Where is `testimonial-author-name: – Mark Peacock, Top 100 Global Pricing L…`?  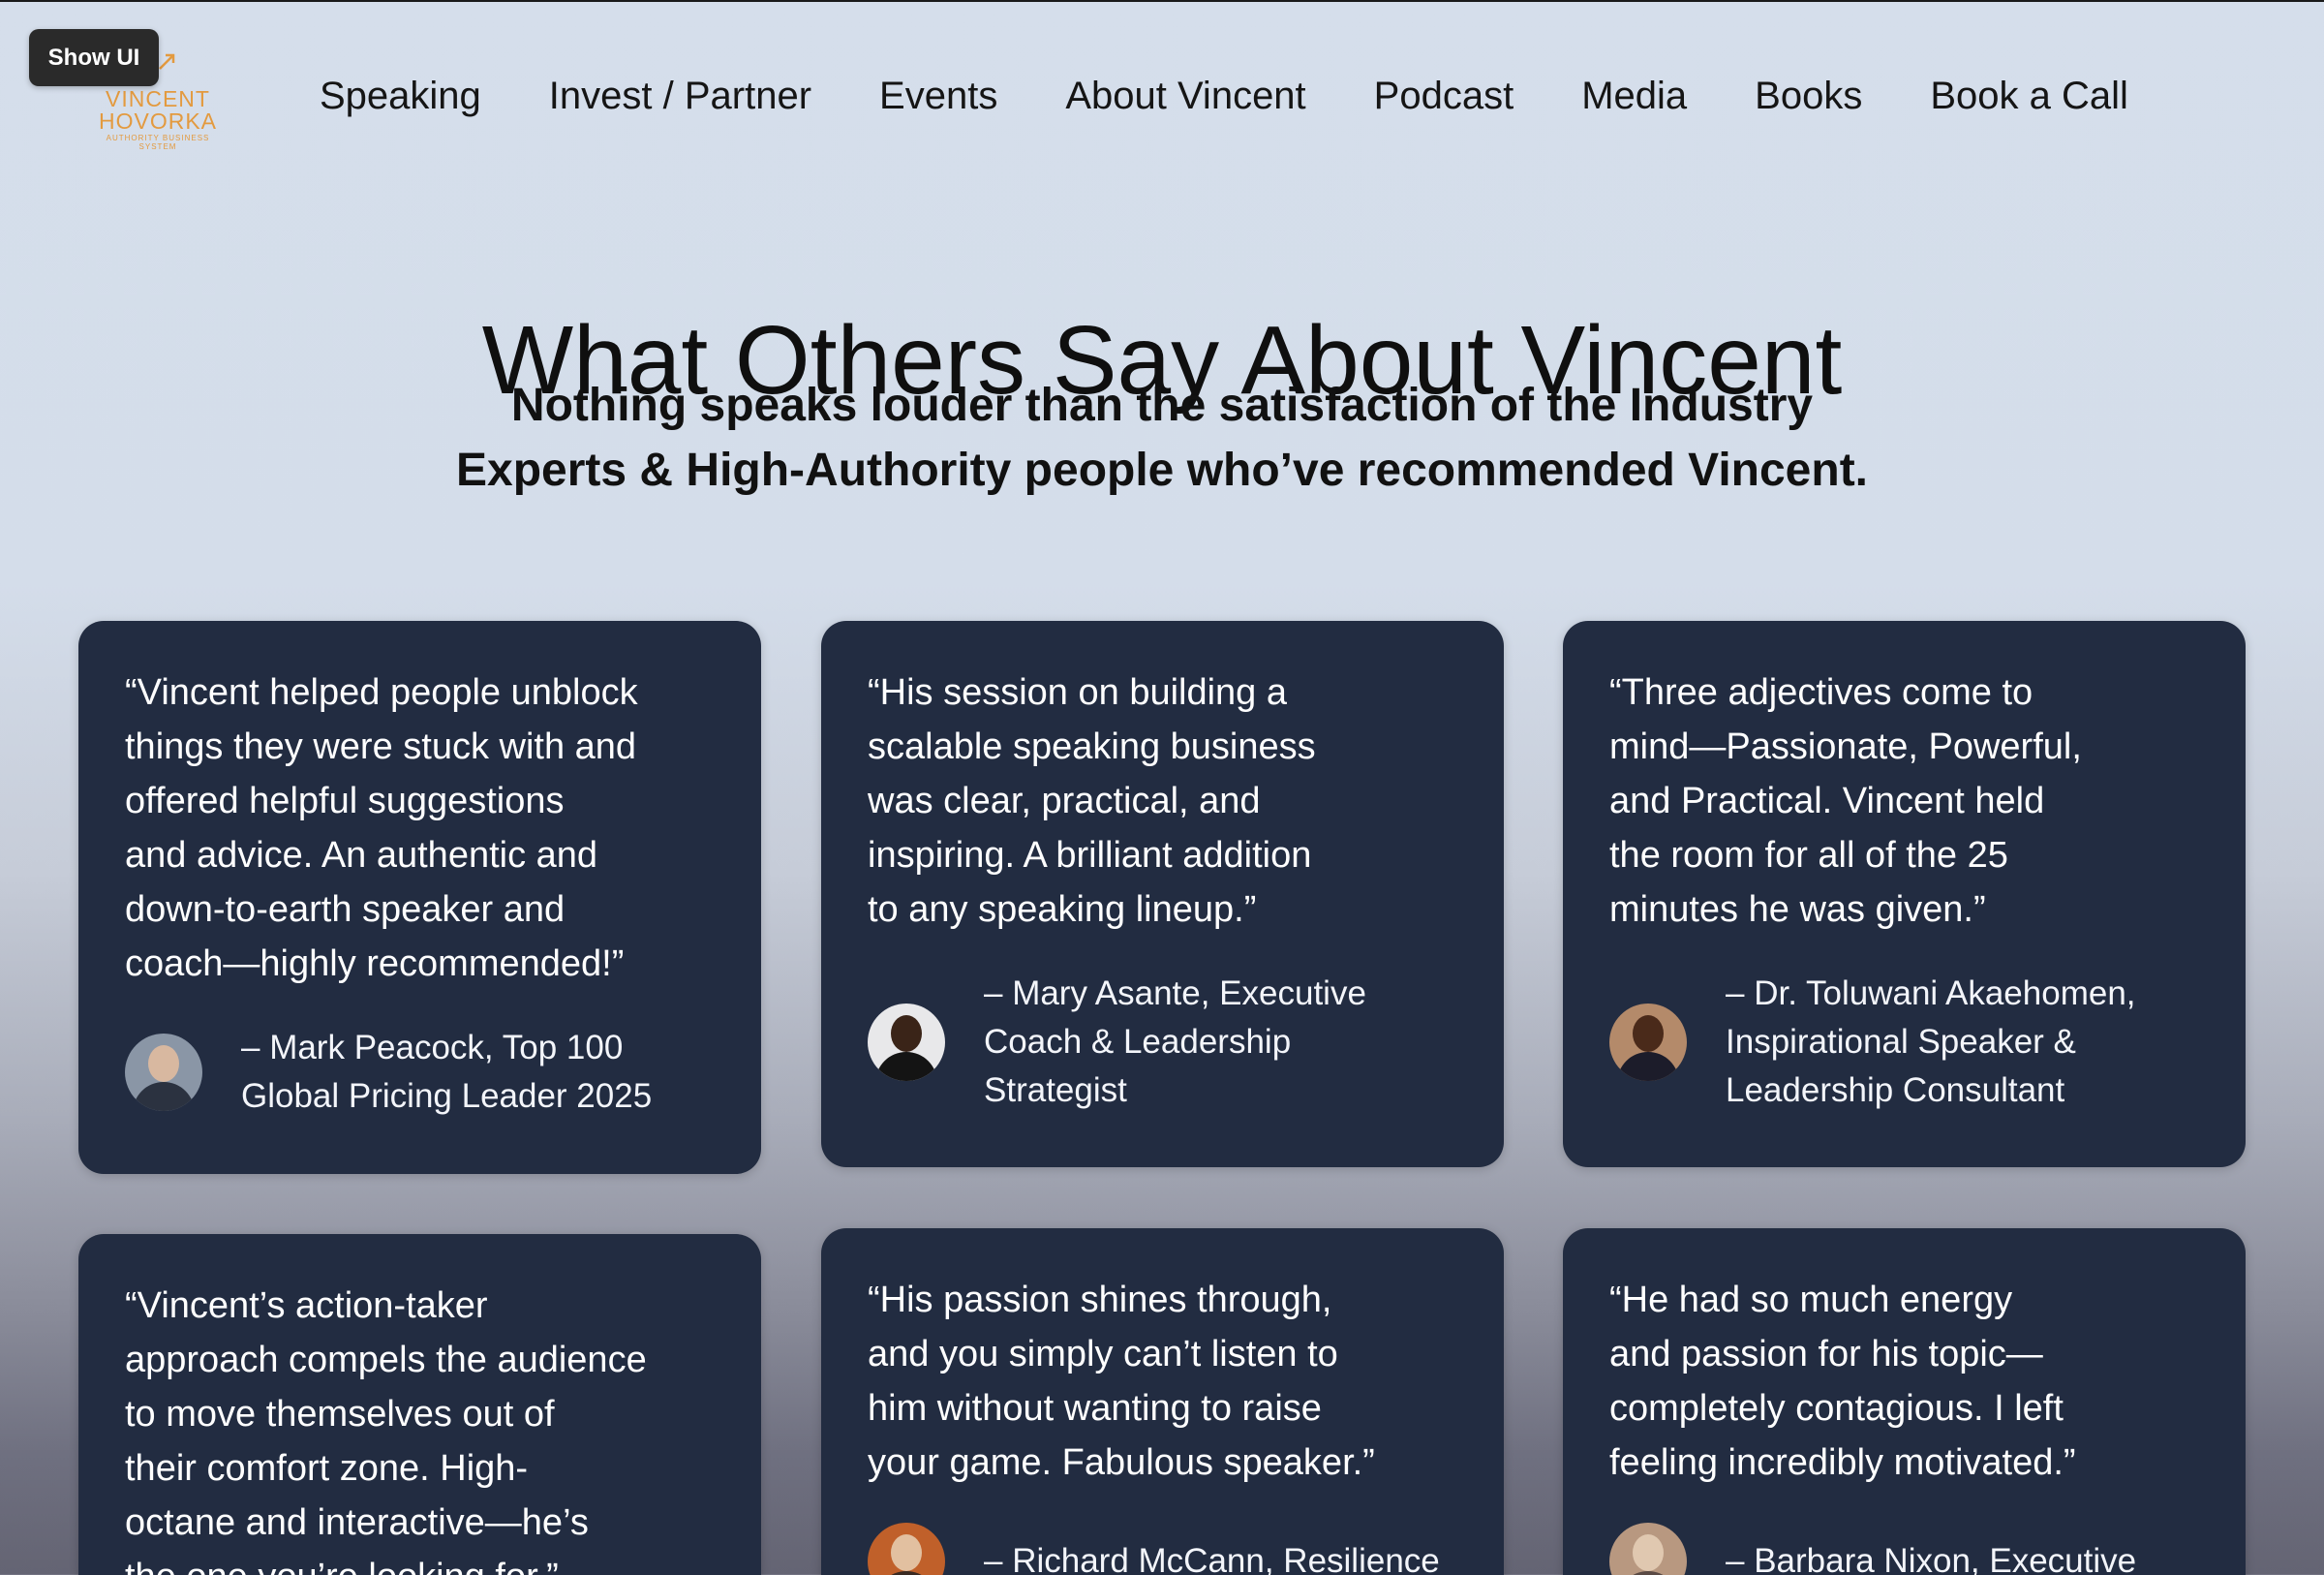 testimonial-author-name: – Mark Peacock, Top 100 Global Pricing L… is located at coordinates (447, 1072).